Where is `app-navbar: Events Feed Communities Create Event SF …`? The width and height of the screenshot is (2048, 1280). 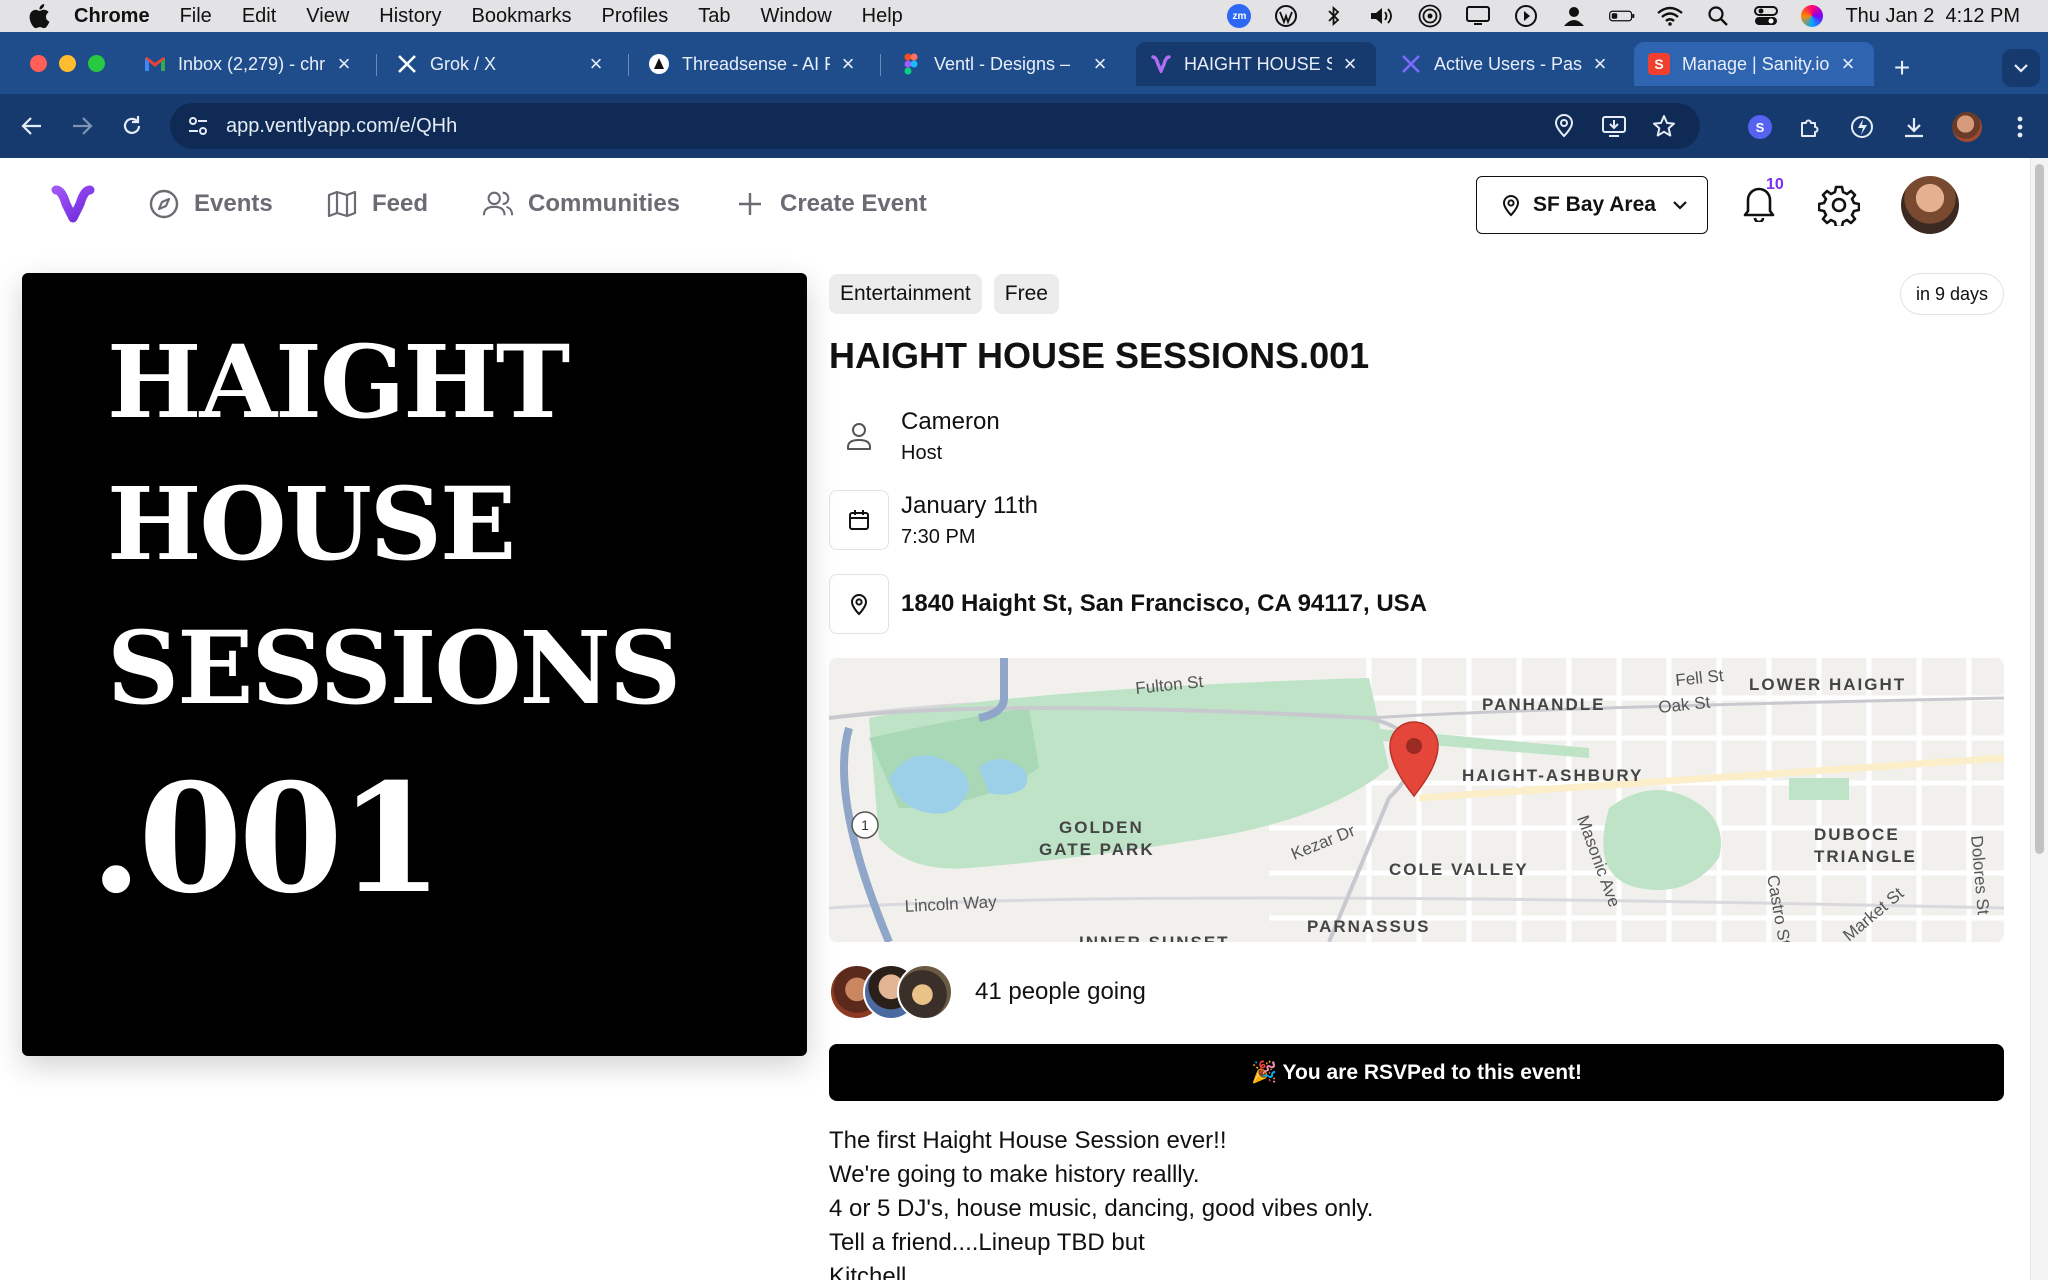
app-navbar: Events Feed Communities Create Event SF … is located at coordinates (1015, 203).